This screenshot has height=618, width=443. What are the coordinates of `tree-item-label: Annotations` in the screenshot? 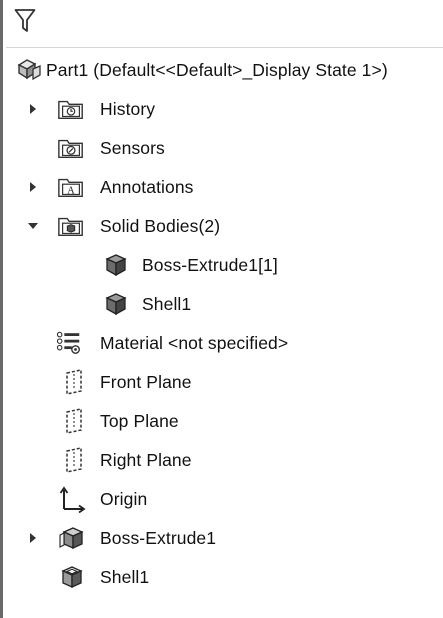 It's located at (147, 186).